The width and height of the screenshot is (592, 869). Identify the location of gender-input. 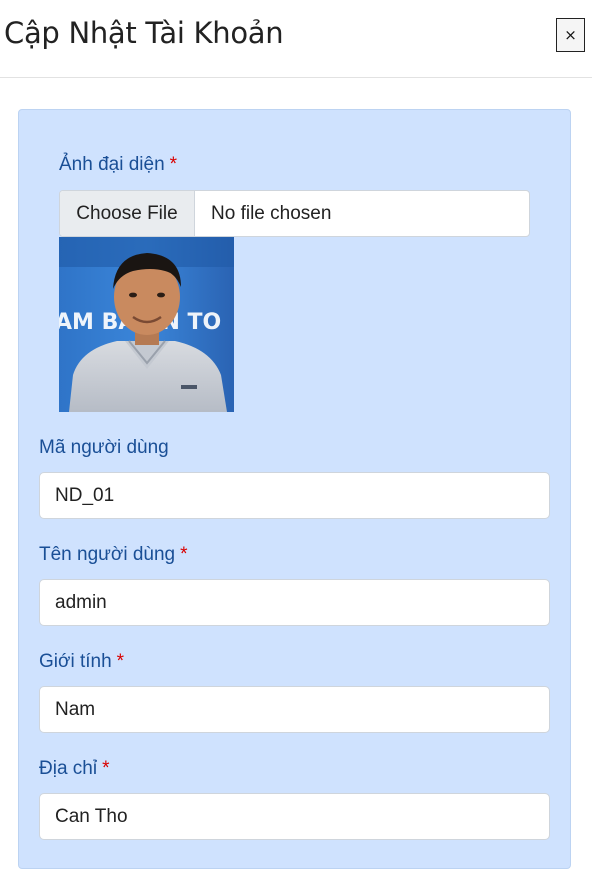
(294, 709).